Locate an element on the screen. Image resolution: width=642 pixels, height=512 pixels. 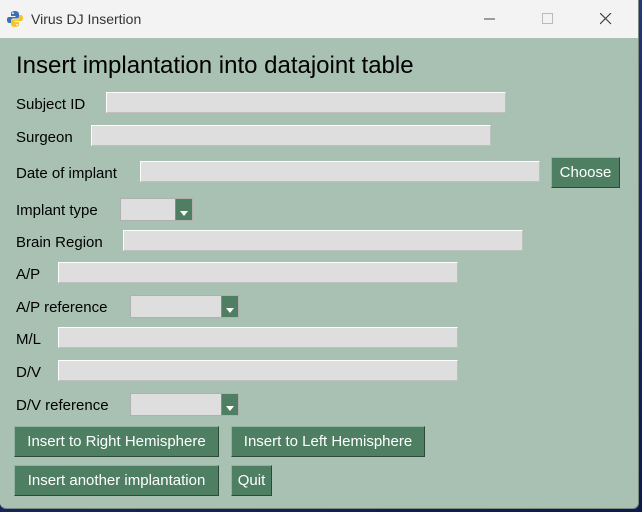
quit-button: Quit is located at coordinates (251, 480).